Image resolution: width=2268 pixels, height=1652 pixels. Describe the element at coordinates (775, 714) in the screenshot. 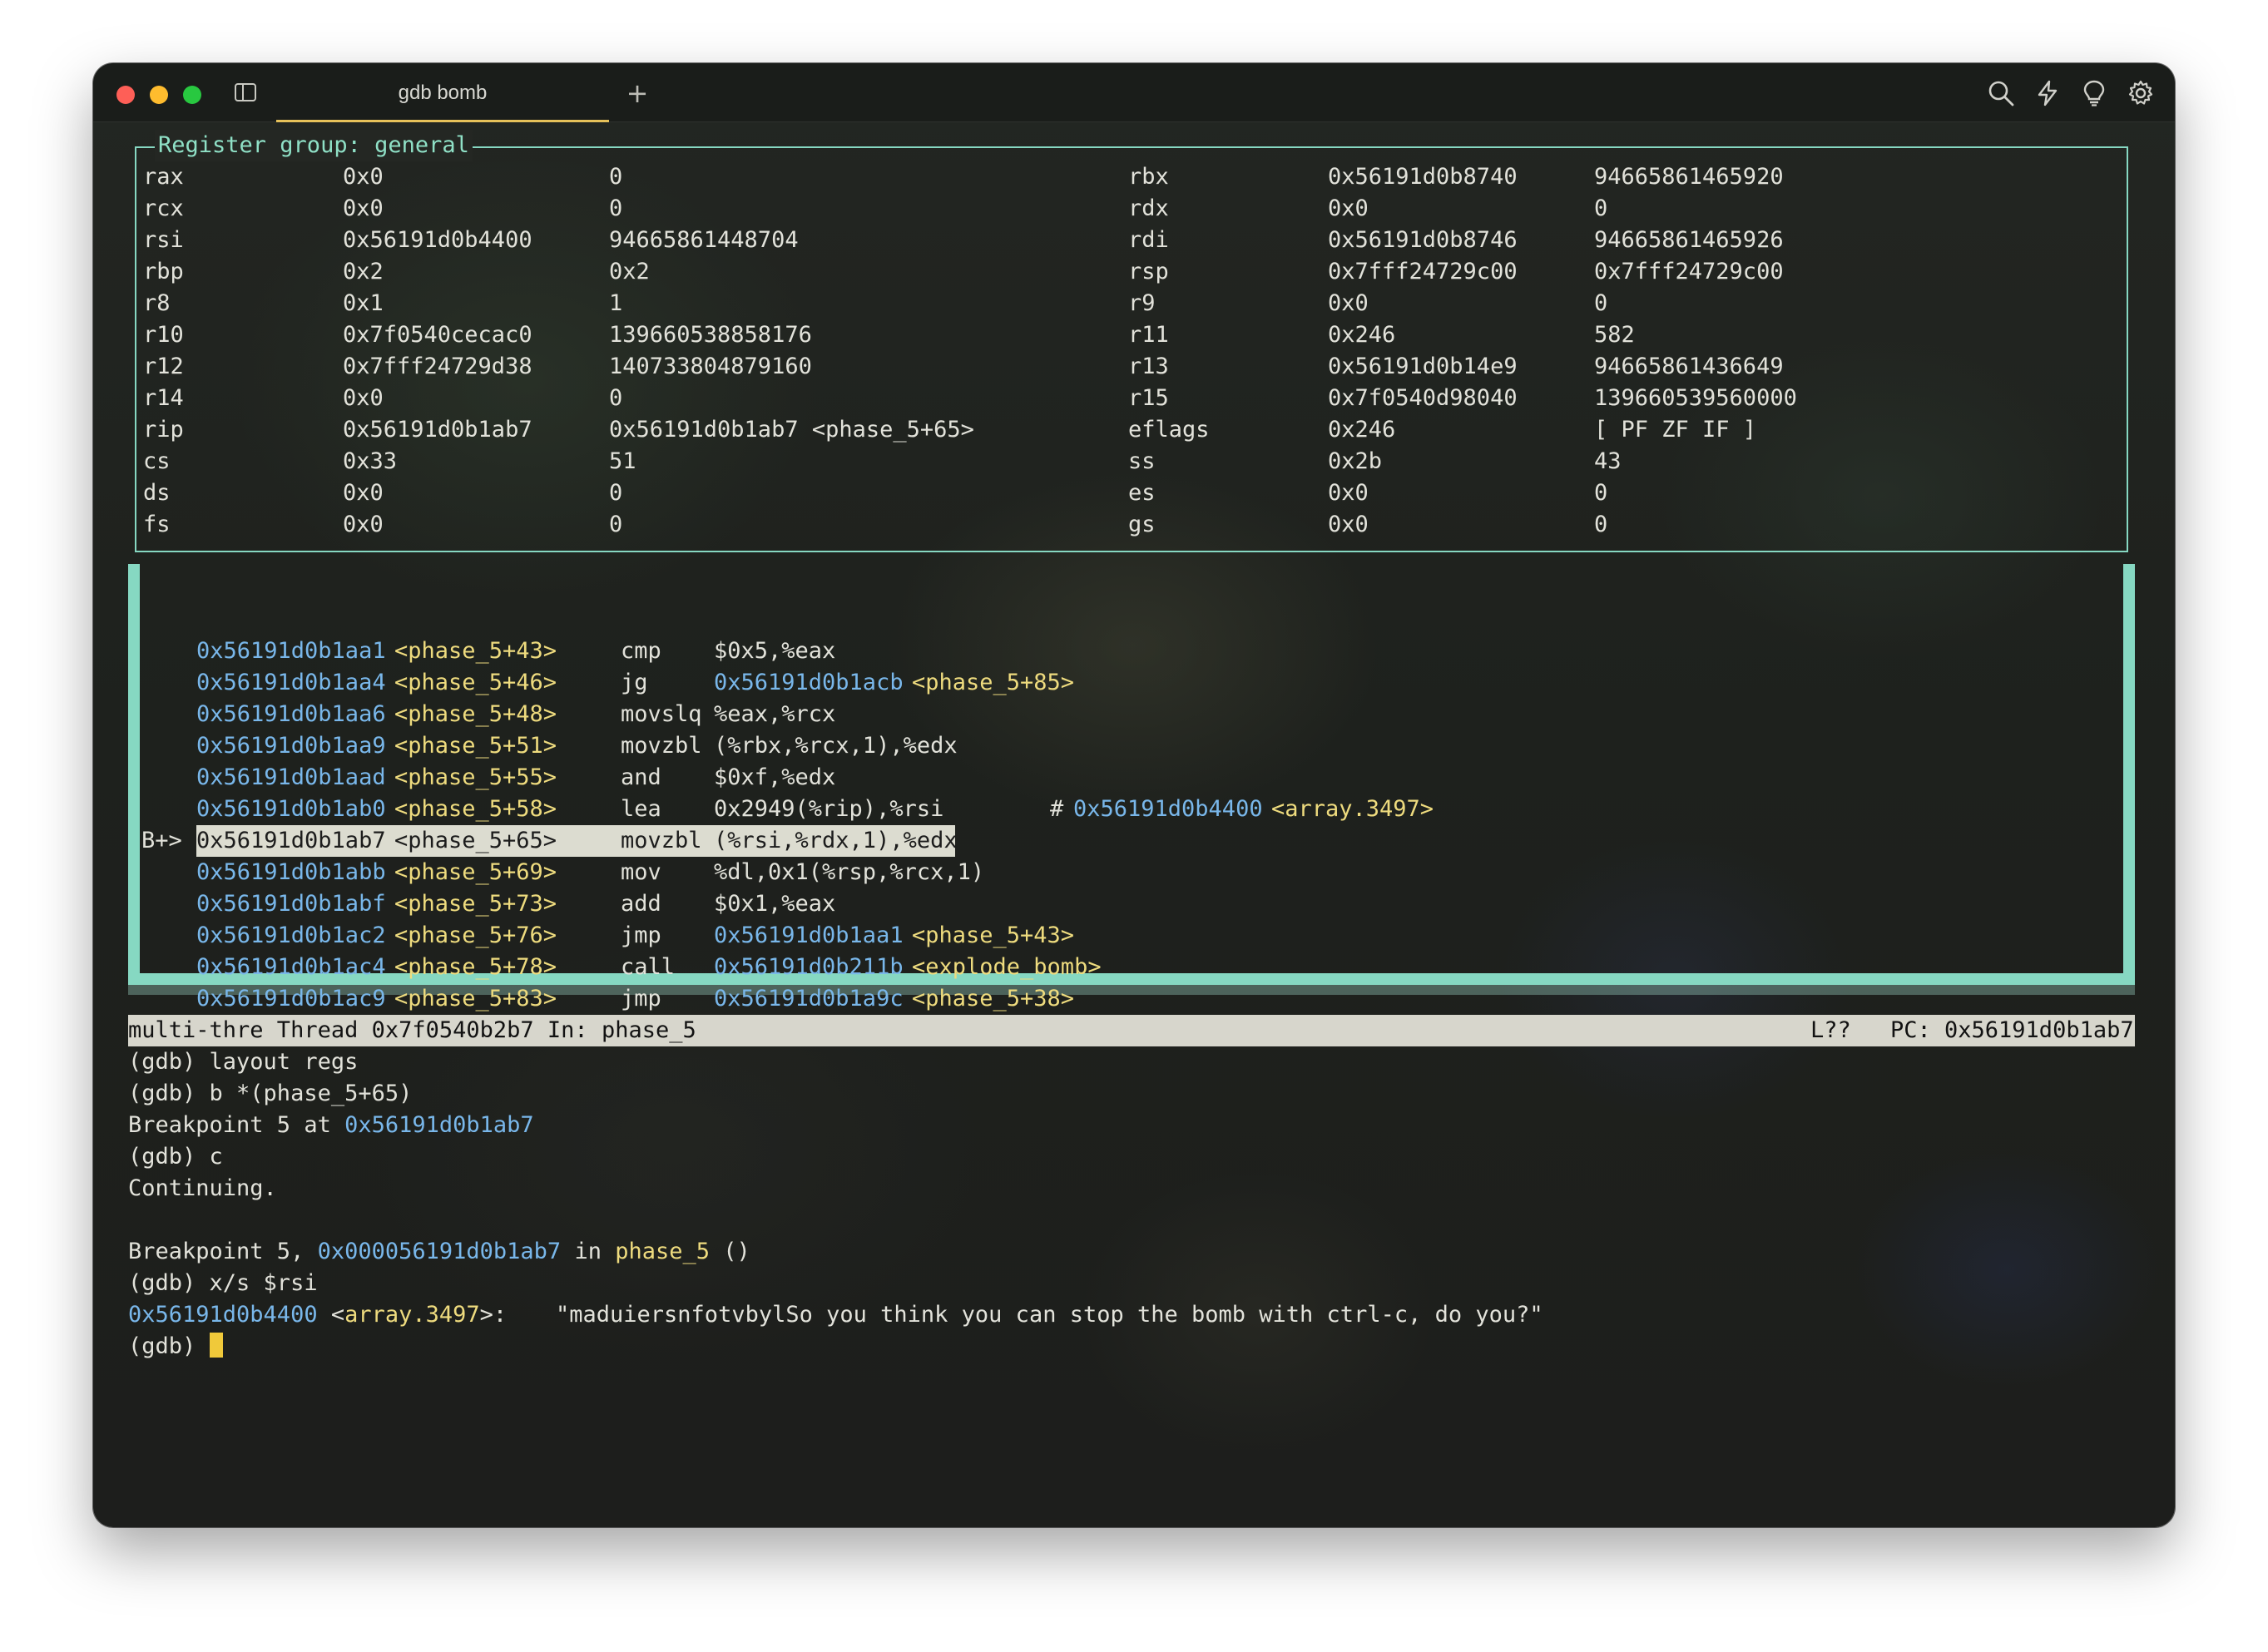

I see `instruction-operands: %eax,%rcx` at that location.